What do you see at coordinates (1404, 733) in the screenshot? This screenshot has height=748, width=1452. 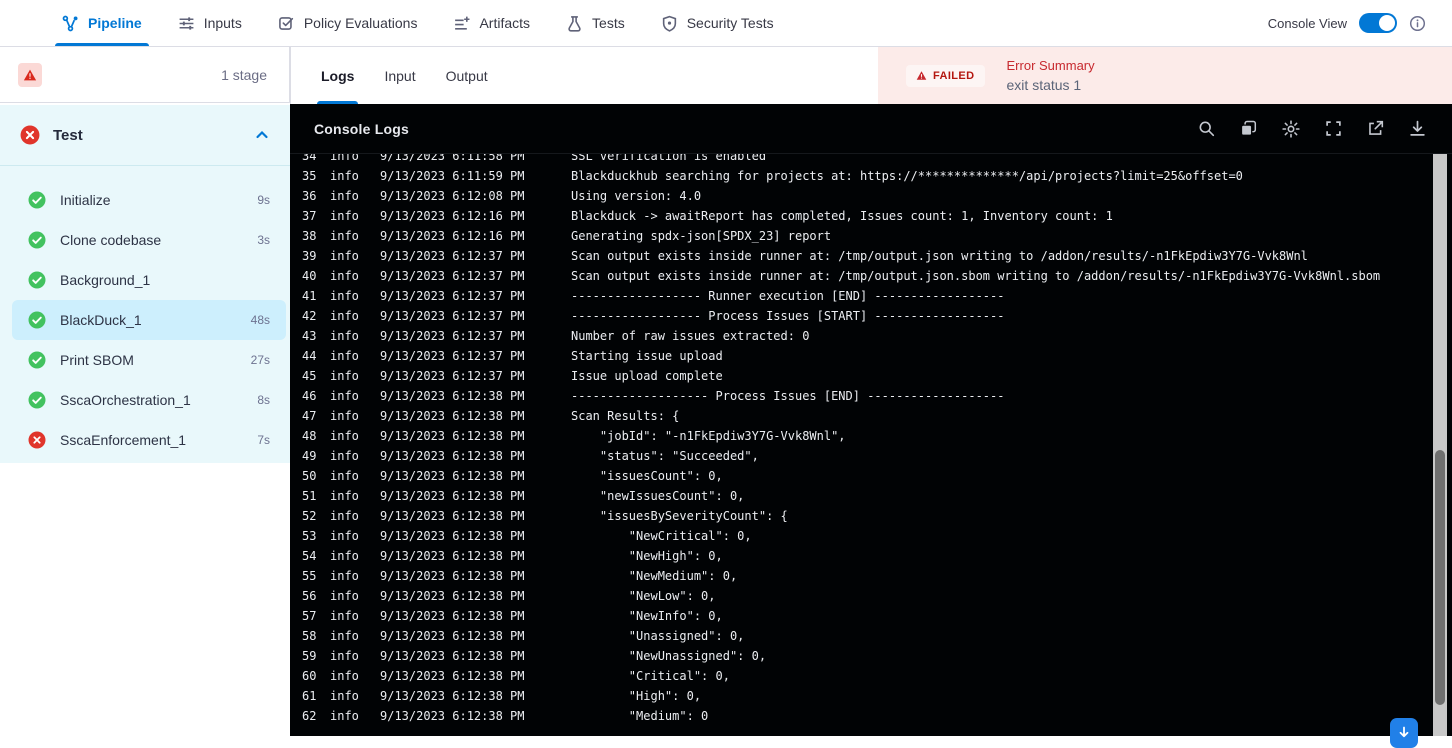 I see `scroll-to-bottom-button` at bounding box center [1404, 733].